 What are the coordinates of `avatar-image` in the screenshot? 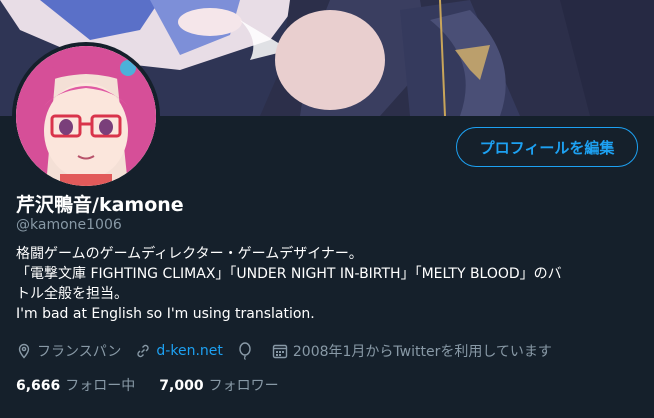 It's located at (86, 116).